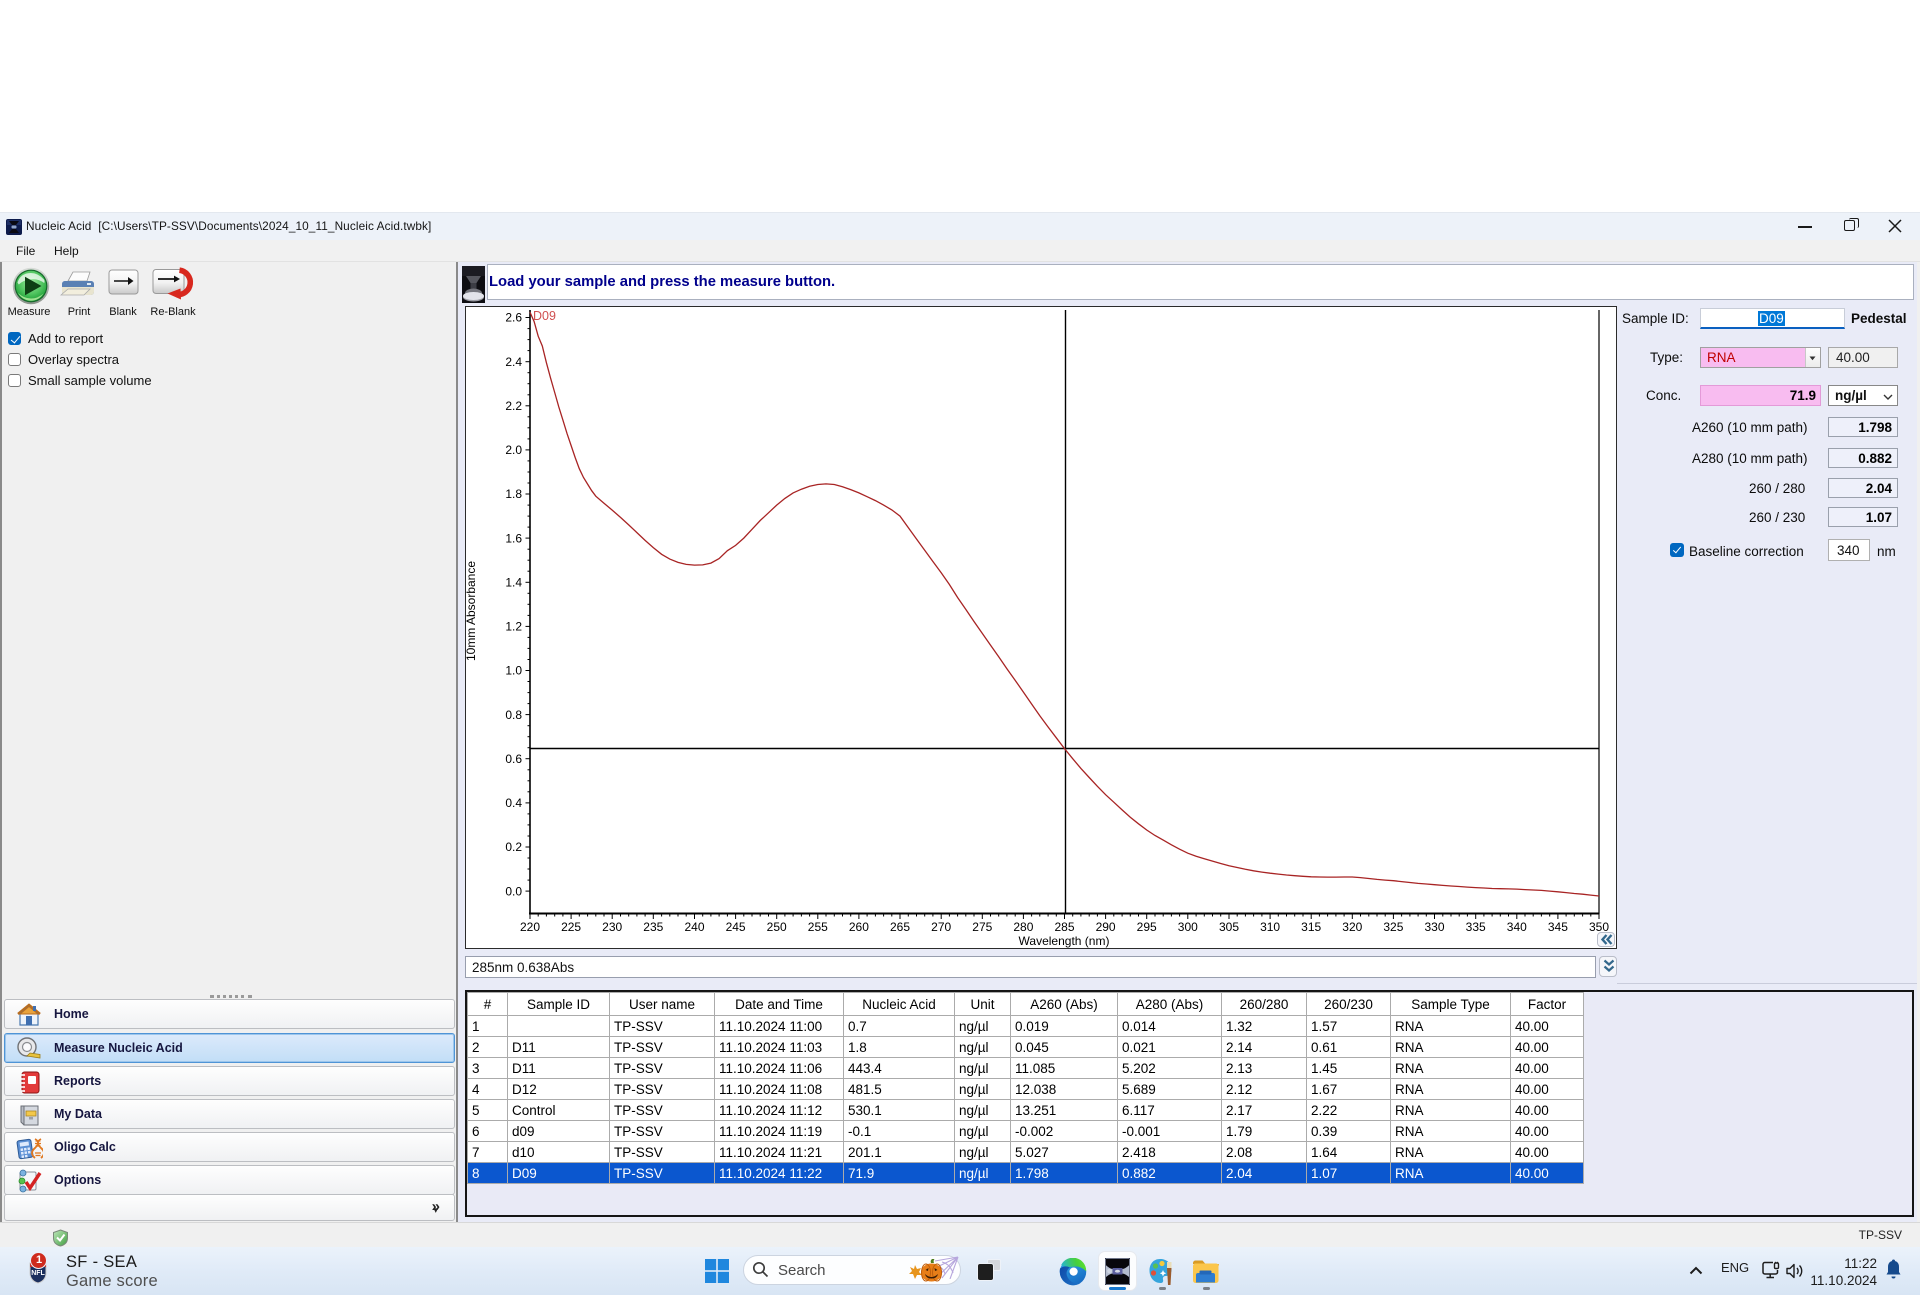  What do you see at coordinates (1023, 927) in the screenshot?
I see `svg-text: 280` at bounding box center [1023, 927].